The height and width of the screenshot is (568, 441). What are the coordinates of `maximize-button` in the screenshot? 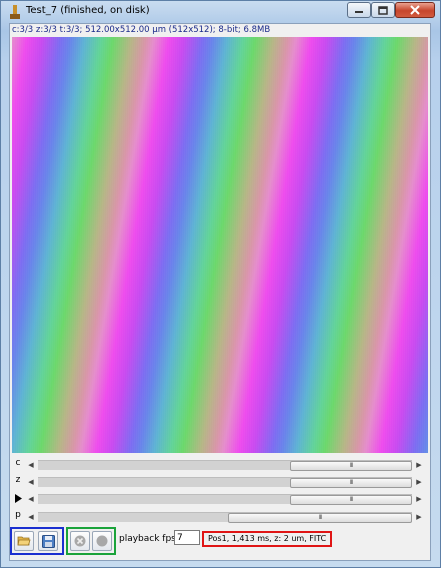 It's located at (383, 10).